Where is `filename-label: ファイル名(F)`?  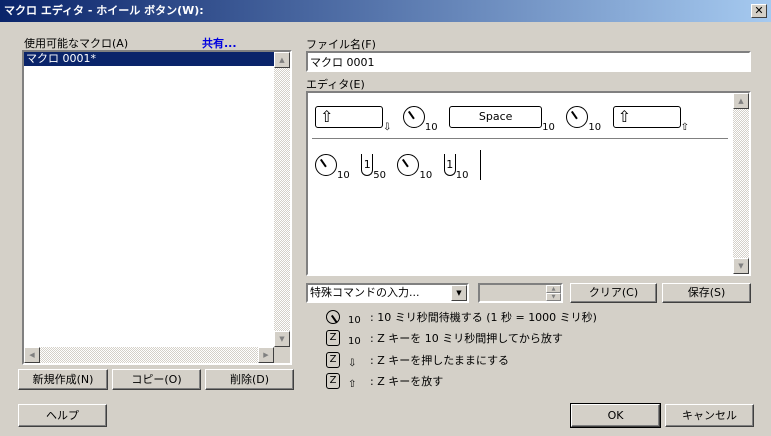
filename-label: ファイル名(F) is located at coordinates (341, 44).